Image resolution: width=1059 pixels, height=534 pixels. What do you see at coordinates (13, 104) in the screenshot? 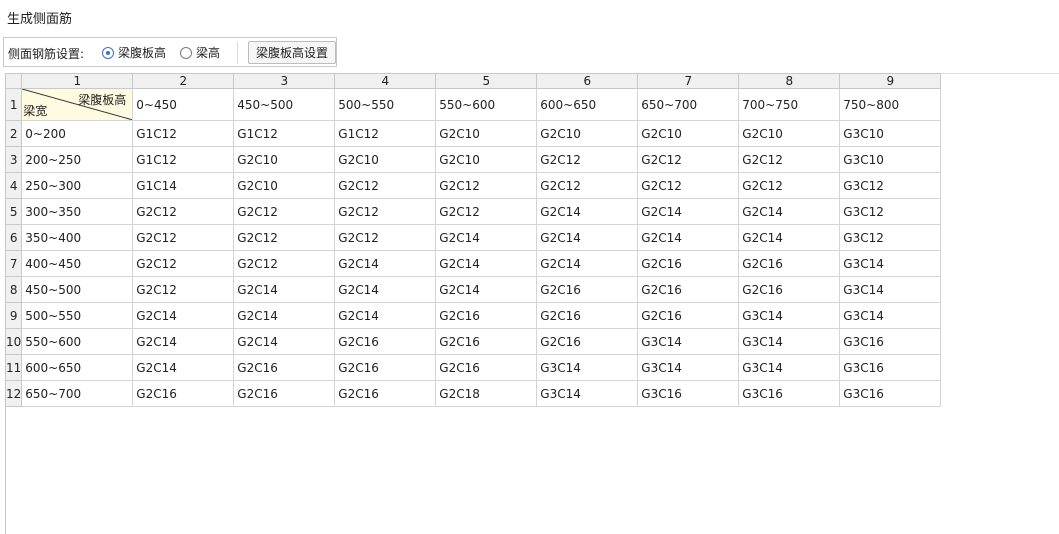
I see `row-header: 1` at bounding box center [13, 104].